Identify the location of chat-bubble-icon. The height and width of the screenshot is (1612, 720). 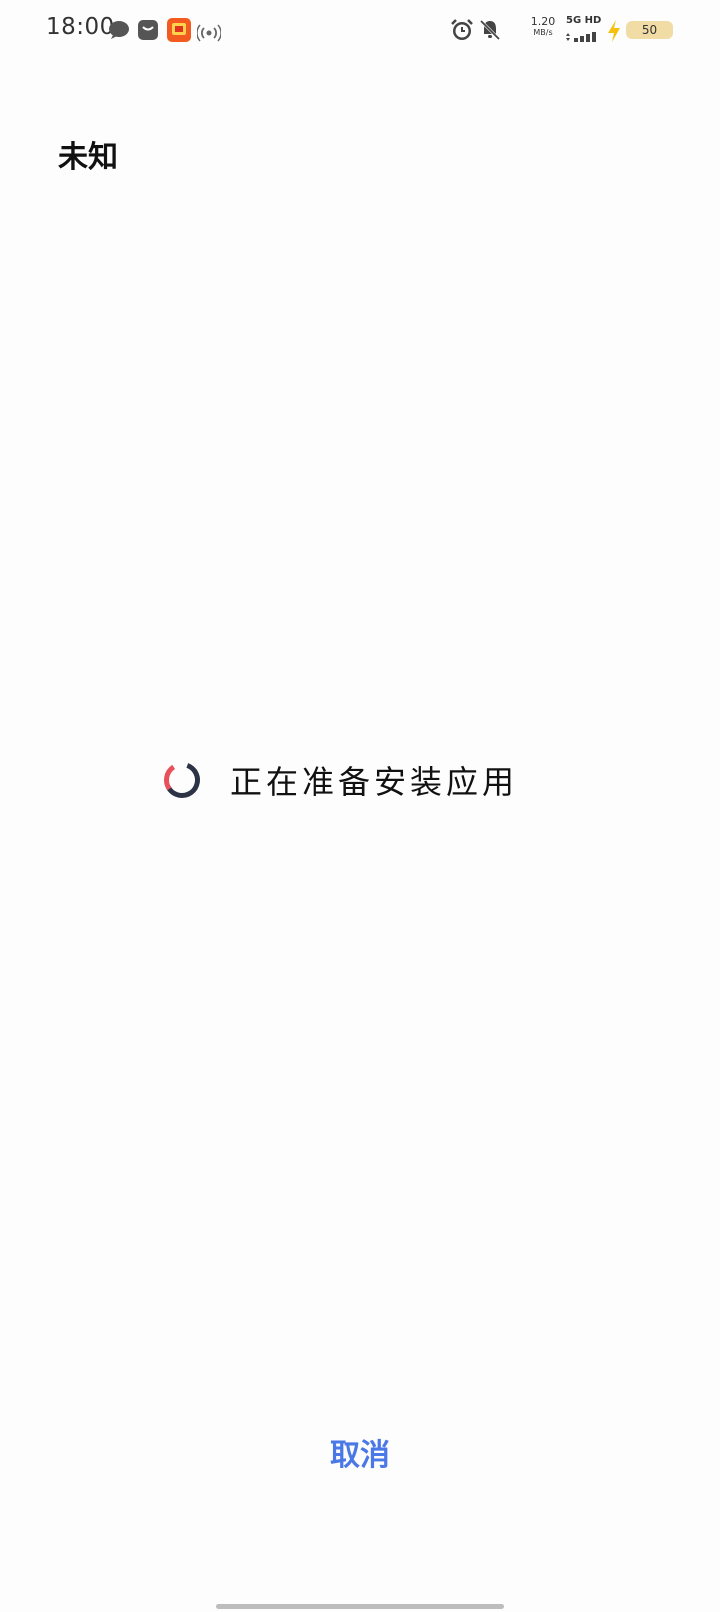
(119, 30).